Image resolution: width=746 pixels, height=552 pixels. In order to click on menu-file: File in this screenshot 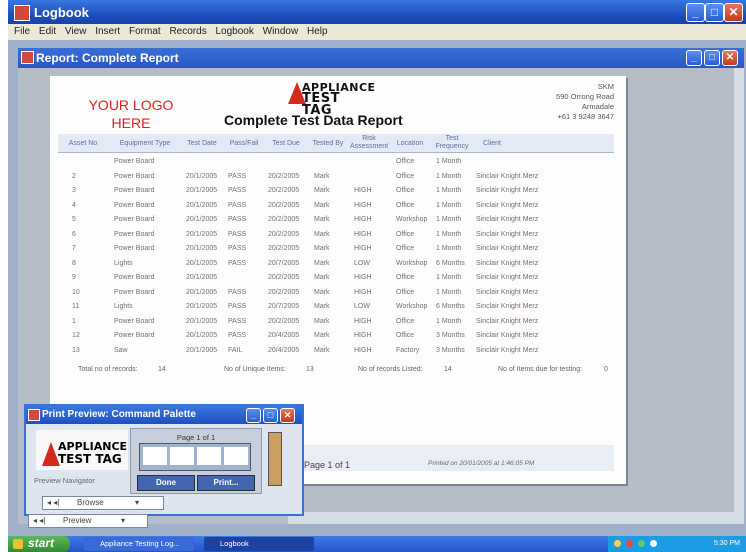, I will do `click(22, 32)`.